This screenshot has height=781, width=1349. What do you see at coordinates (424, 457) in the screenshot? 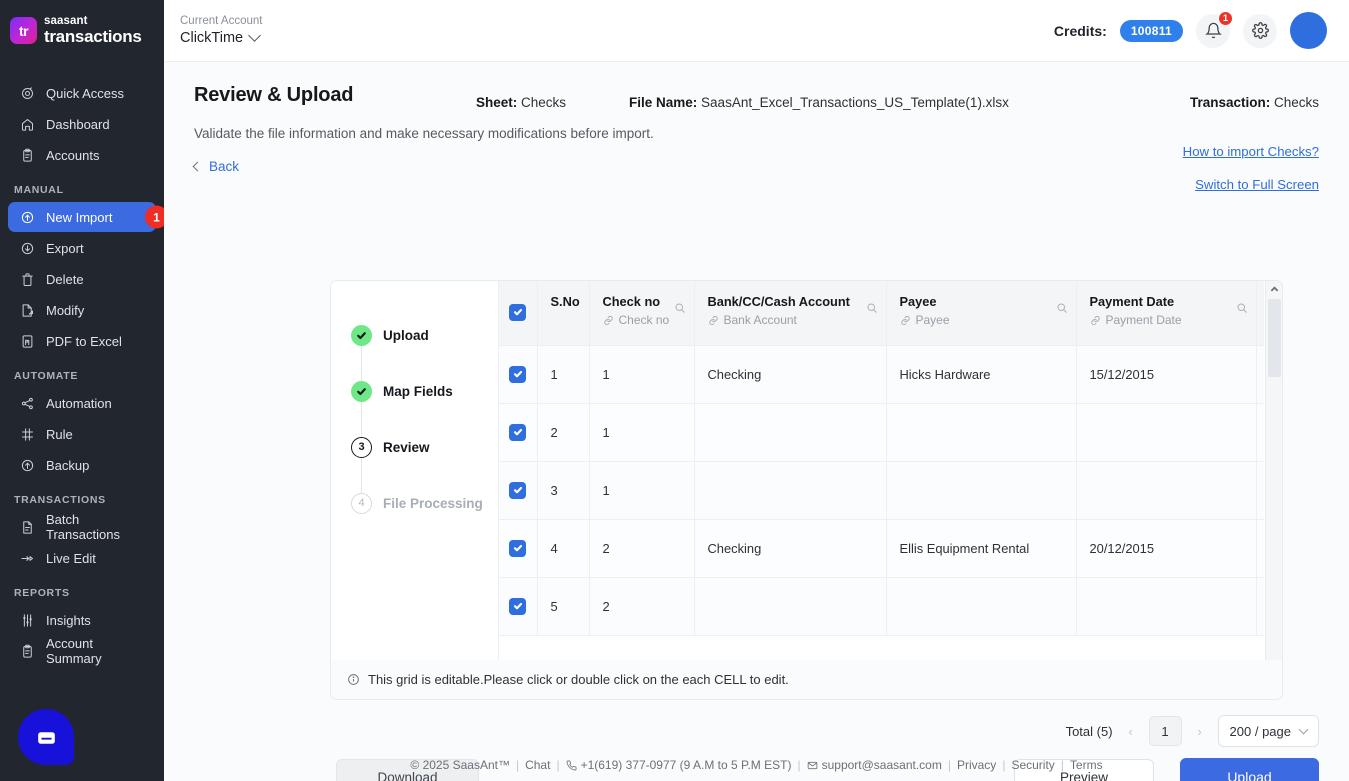
I see `step-review: 3 Review` at bounding box center [424, 457].